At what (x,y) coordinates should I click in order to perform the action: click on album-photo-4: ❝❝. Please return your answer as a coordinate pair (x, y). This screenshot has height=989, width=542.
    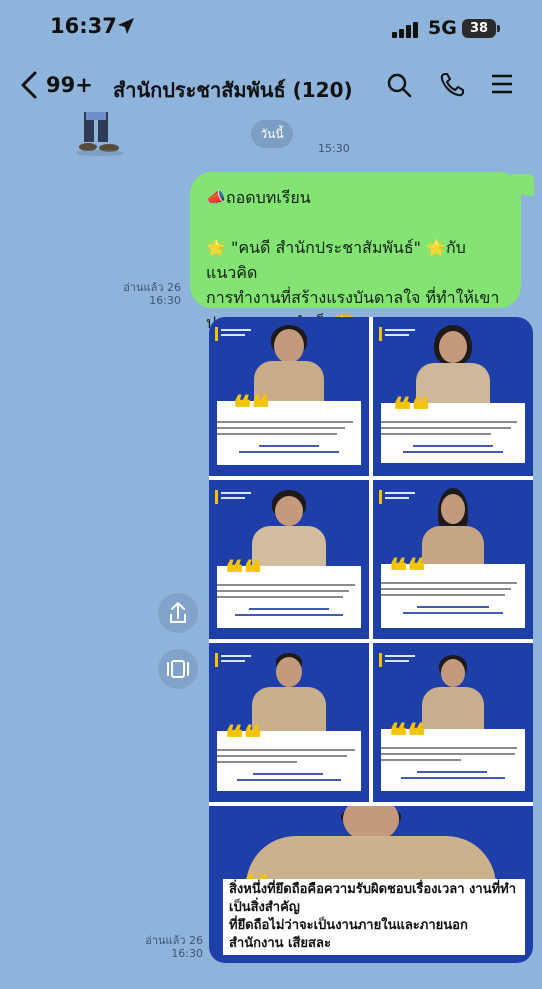
    Looking at the image, I should click on (453, 559).